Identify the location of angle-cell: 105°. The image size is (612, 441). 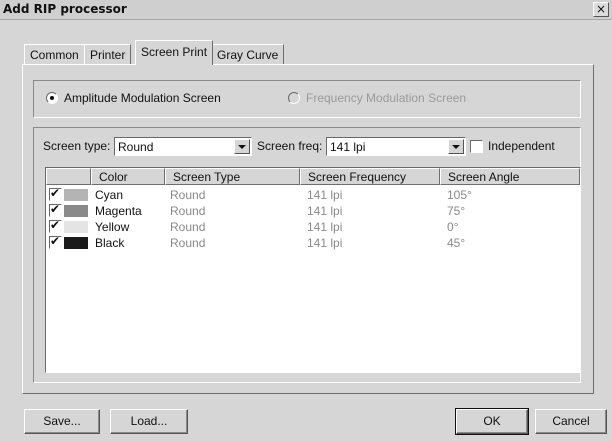
(459, 195).